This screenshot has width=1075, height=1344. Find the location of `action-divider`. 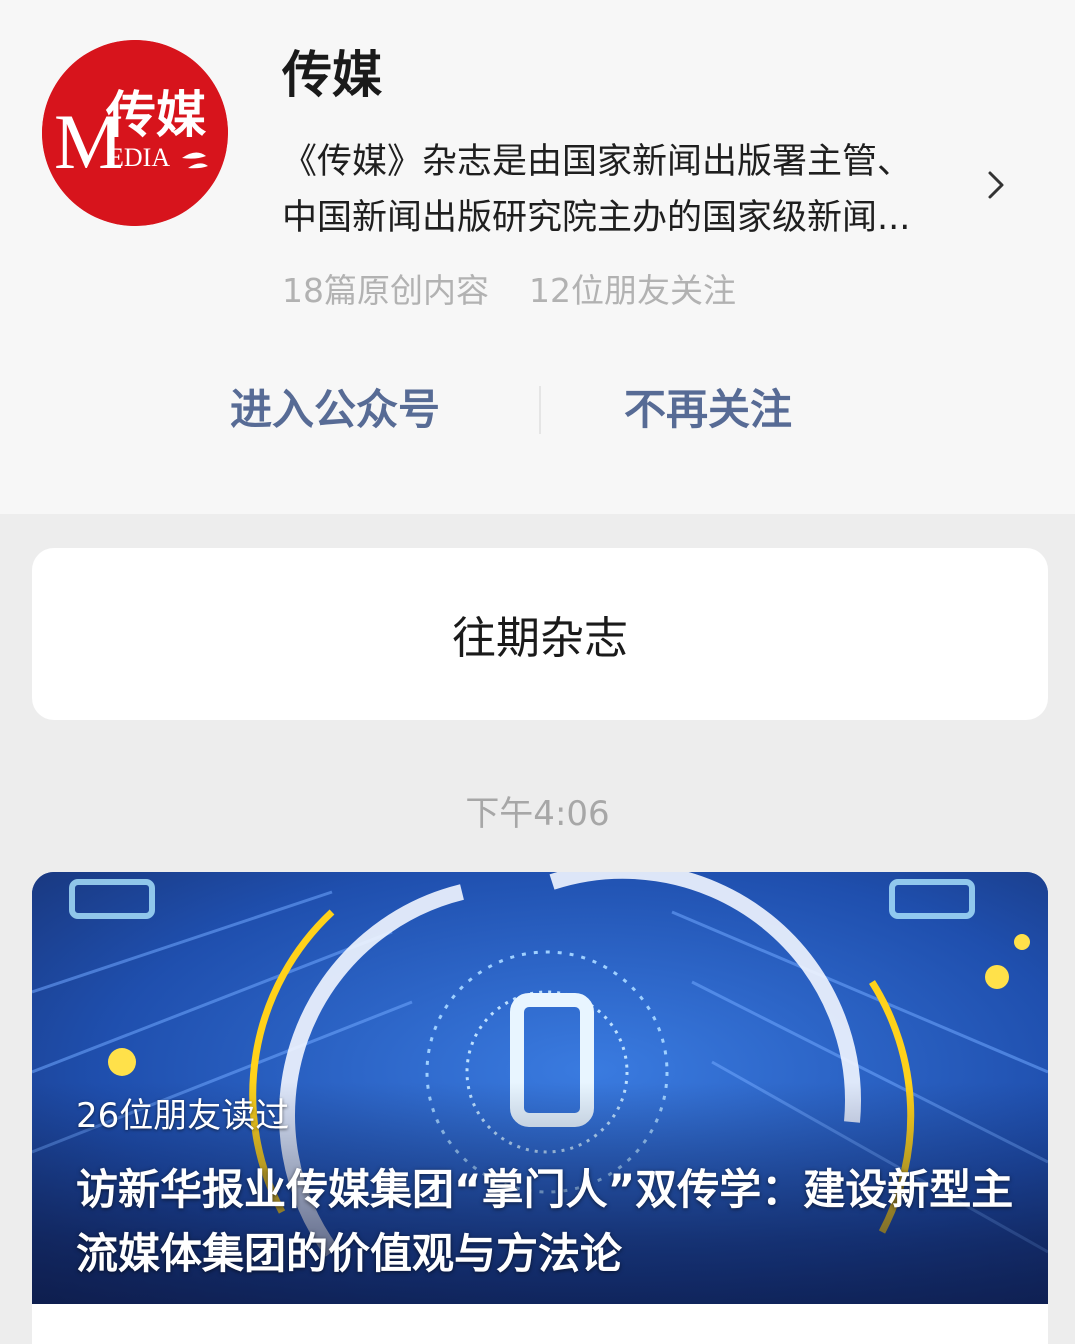

action-divider is located at coordinates (540, 410).